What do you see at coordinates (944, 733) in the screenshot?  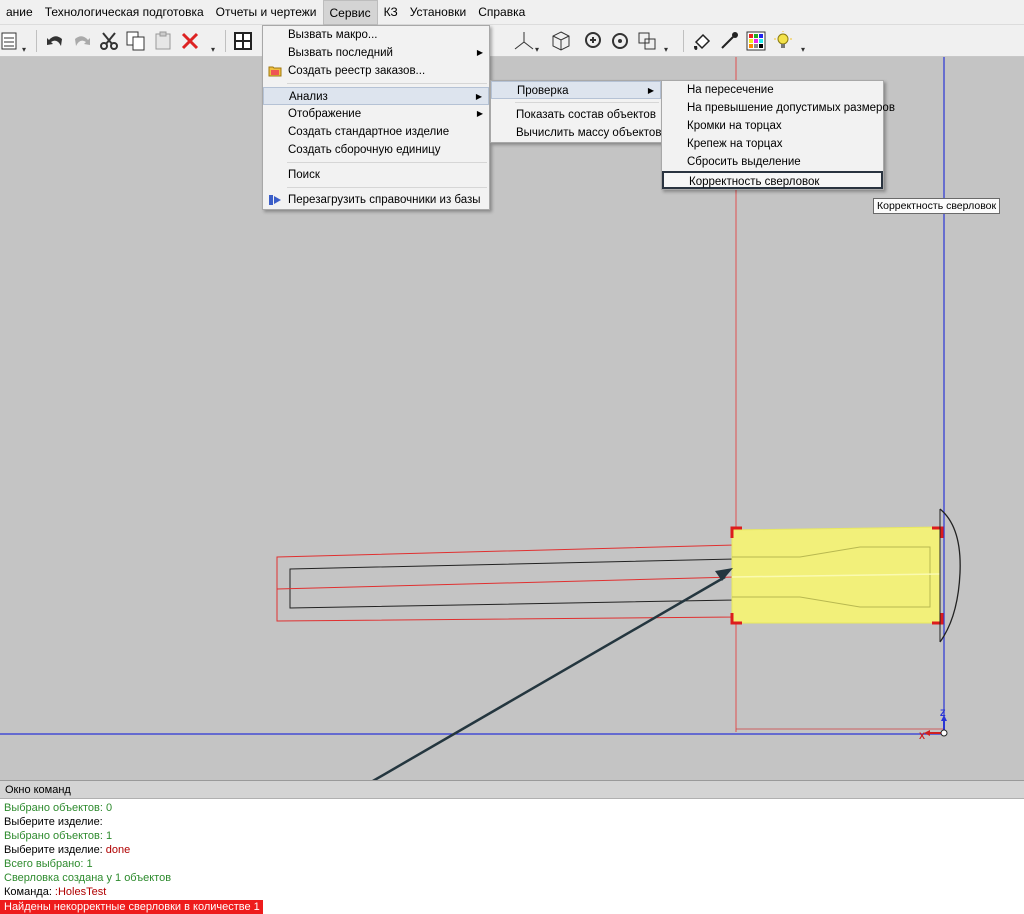 I see `axis-origin` at bounding box center [944, 733].